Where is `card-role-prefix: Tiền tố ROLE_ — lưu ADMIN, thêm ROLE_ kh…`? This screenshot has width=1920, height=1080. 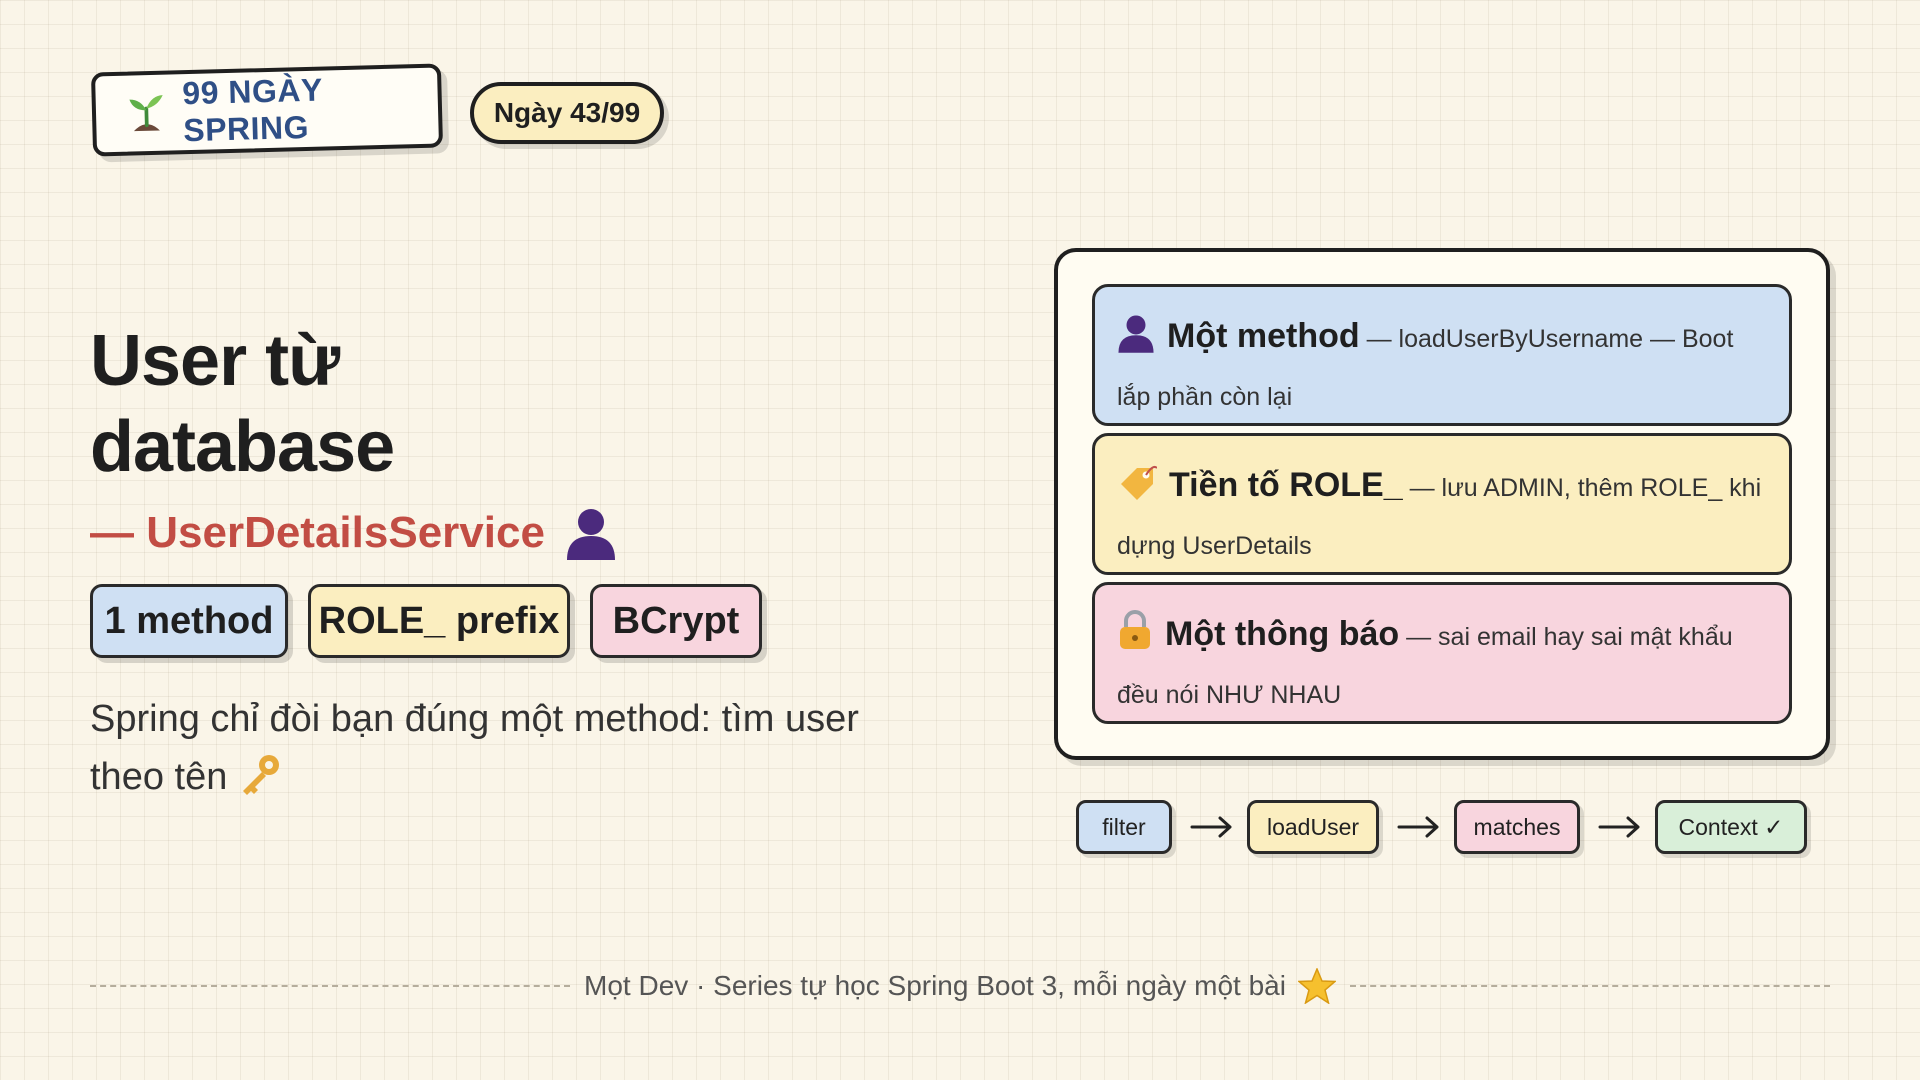 card-role-prefix: Tiền tố ROLE_ — lưu ADMIN, thêm ROLE_ kh… is located at coordinates (1442, 504).